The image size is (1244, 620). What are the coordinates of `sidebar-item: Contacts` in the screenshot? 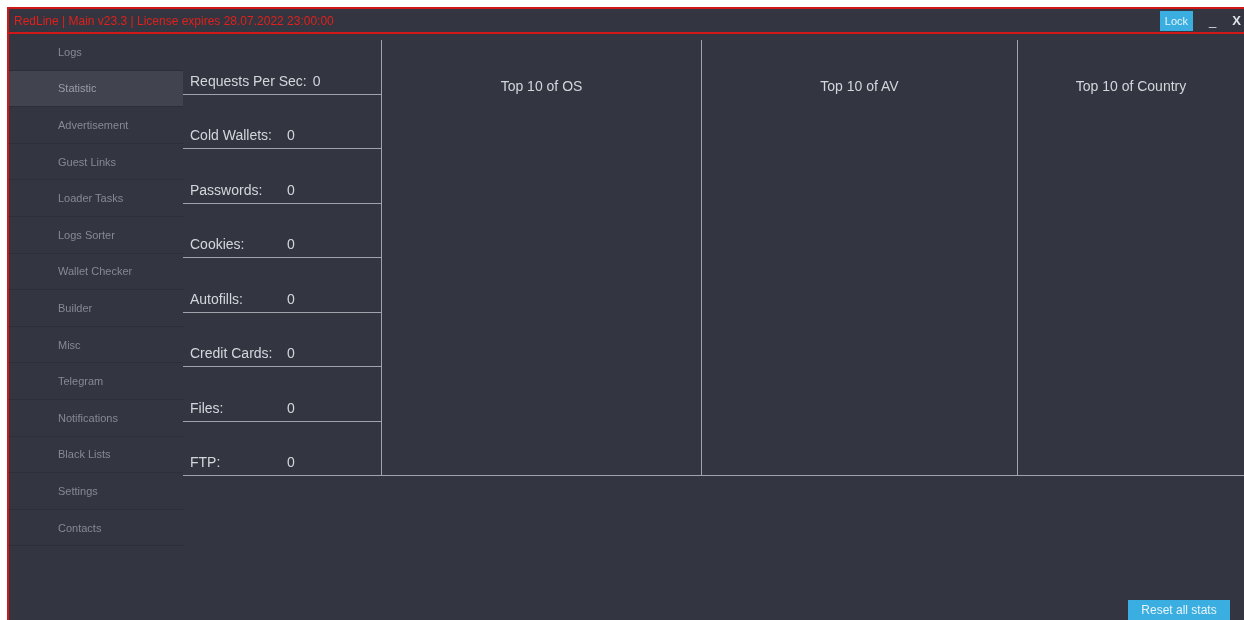 It's located at (96, 528).